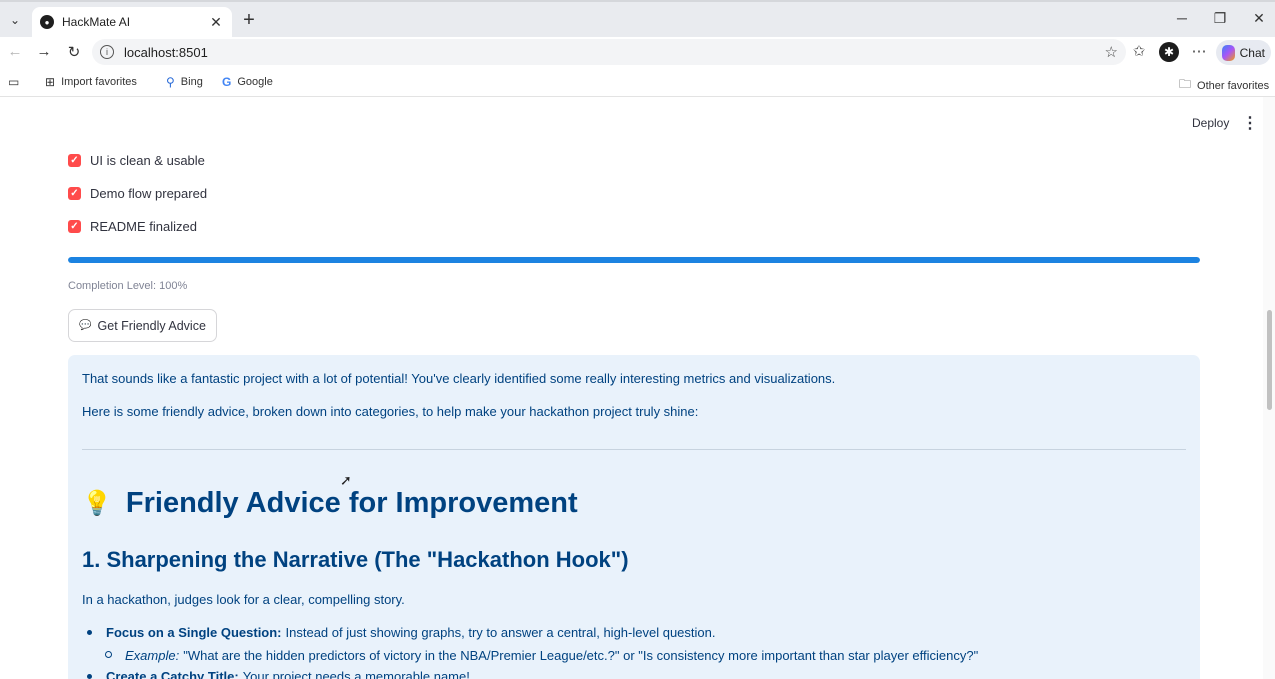 The image size is (1275, 679). Describe the element at coordinates (614, 52) in the screenshot. I see `url-text: localhost:8501` at that location.